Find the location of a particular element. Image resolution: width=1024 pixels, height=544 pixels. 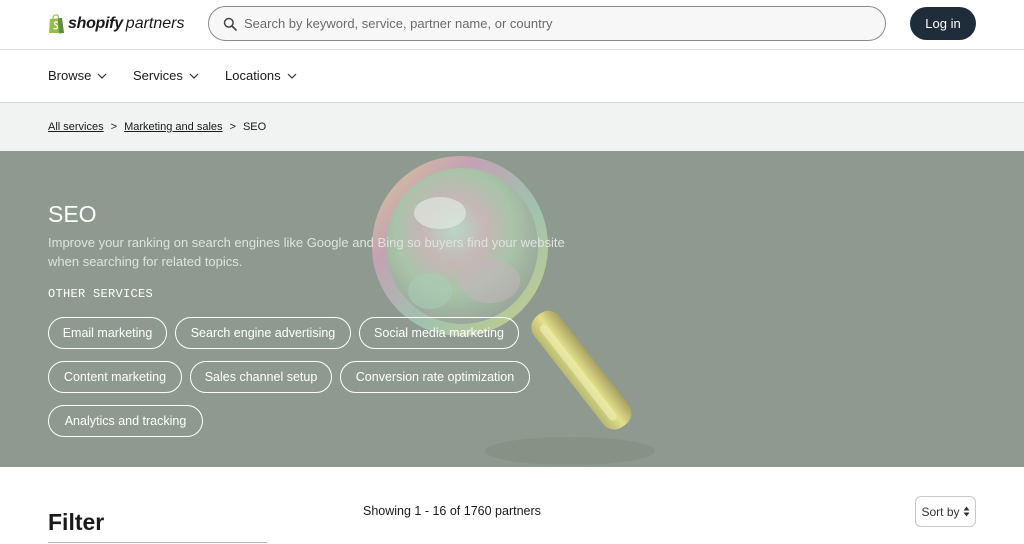

sort-arrows-icon is located at coordinates (966, 511).